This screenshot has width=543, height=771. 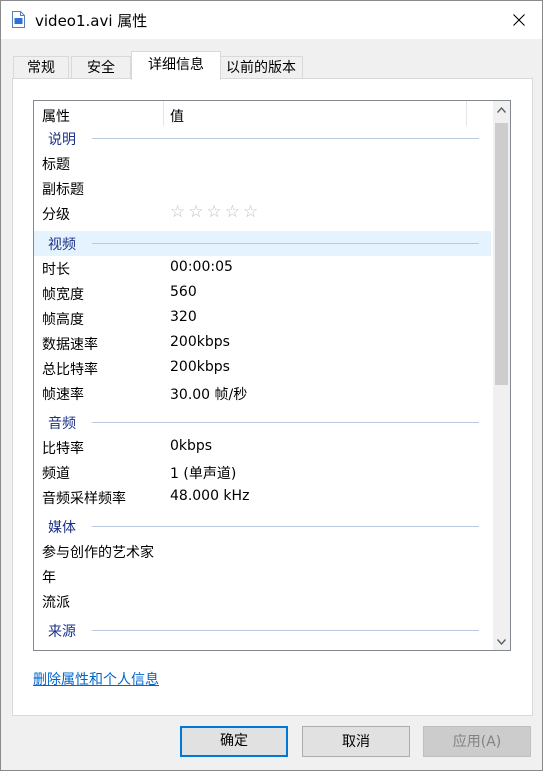 What do you see at coordinates (63, 295) in the screenshot?
I see `property-key: 帧宽度` at bounding box center [63, 295].